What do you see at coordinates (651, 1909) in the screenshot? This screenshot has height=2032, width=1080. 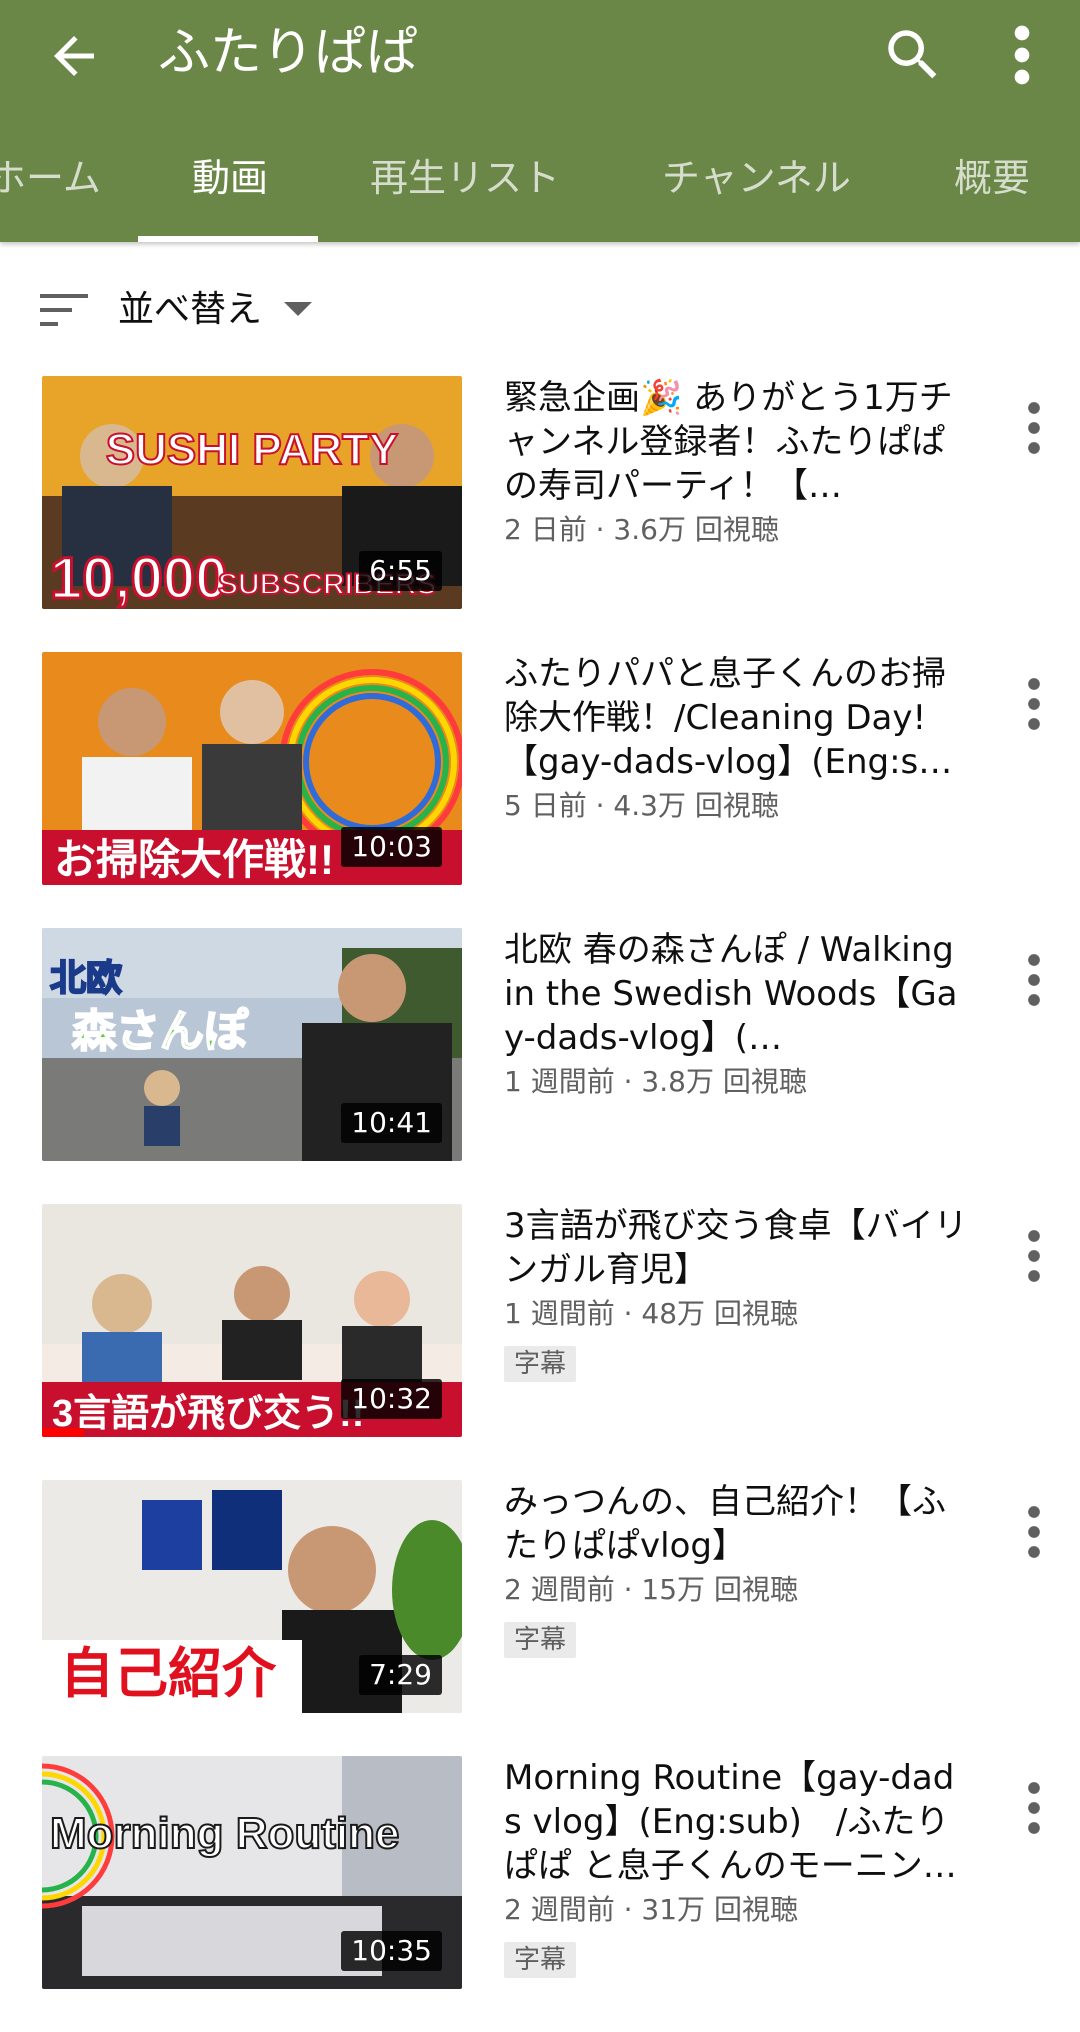 I see `video-meta: 2 週間前 · 31万 回視聴` at bounding box center [651, 1909].